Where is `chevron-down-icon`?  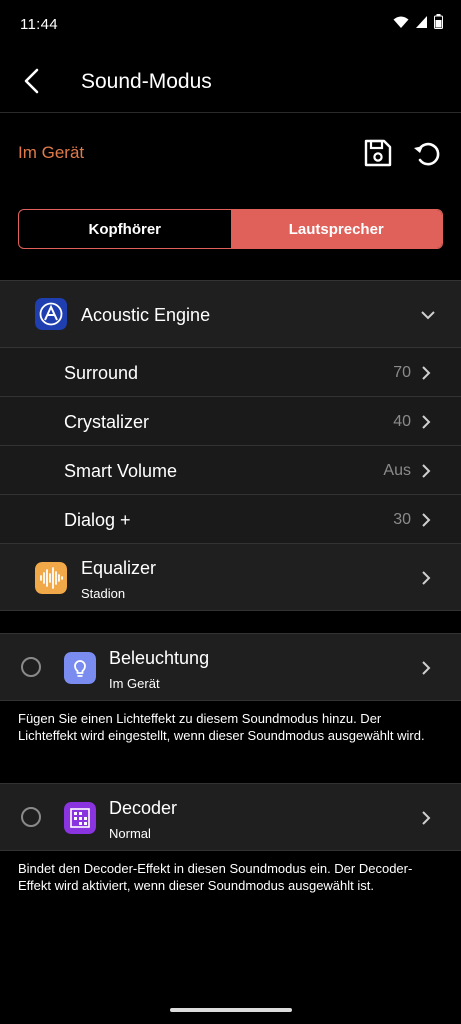
chevron-down-icon is located at coordinates (428, 315).